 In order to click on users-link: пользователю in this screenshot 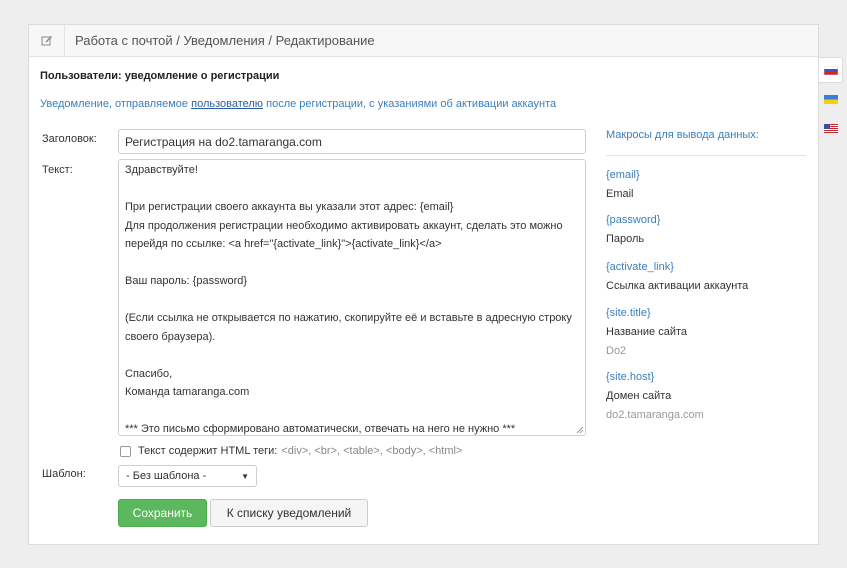, I will do `click(227, 104)`.